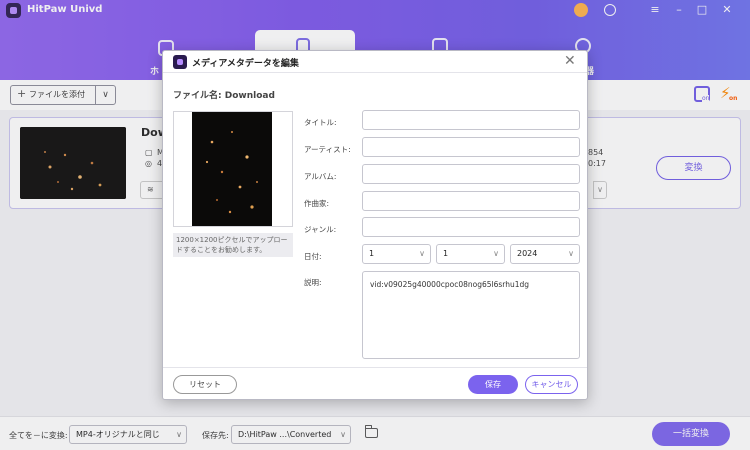 This screenshot has width=750, height=450. I want to click on date-day-select: 1 ∨, so click(470, 254).